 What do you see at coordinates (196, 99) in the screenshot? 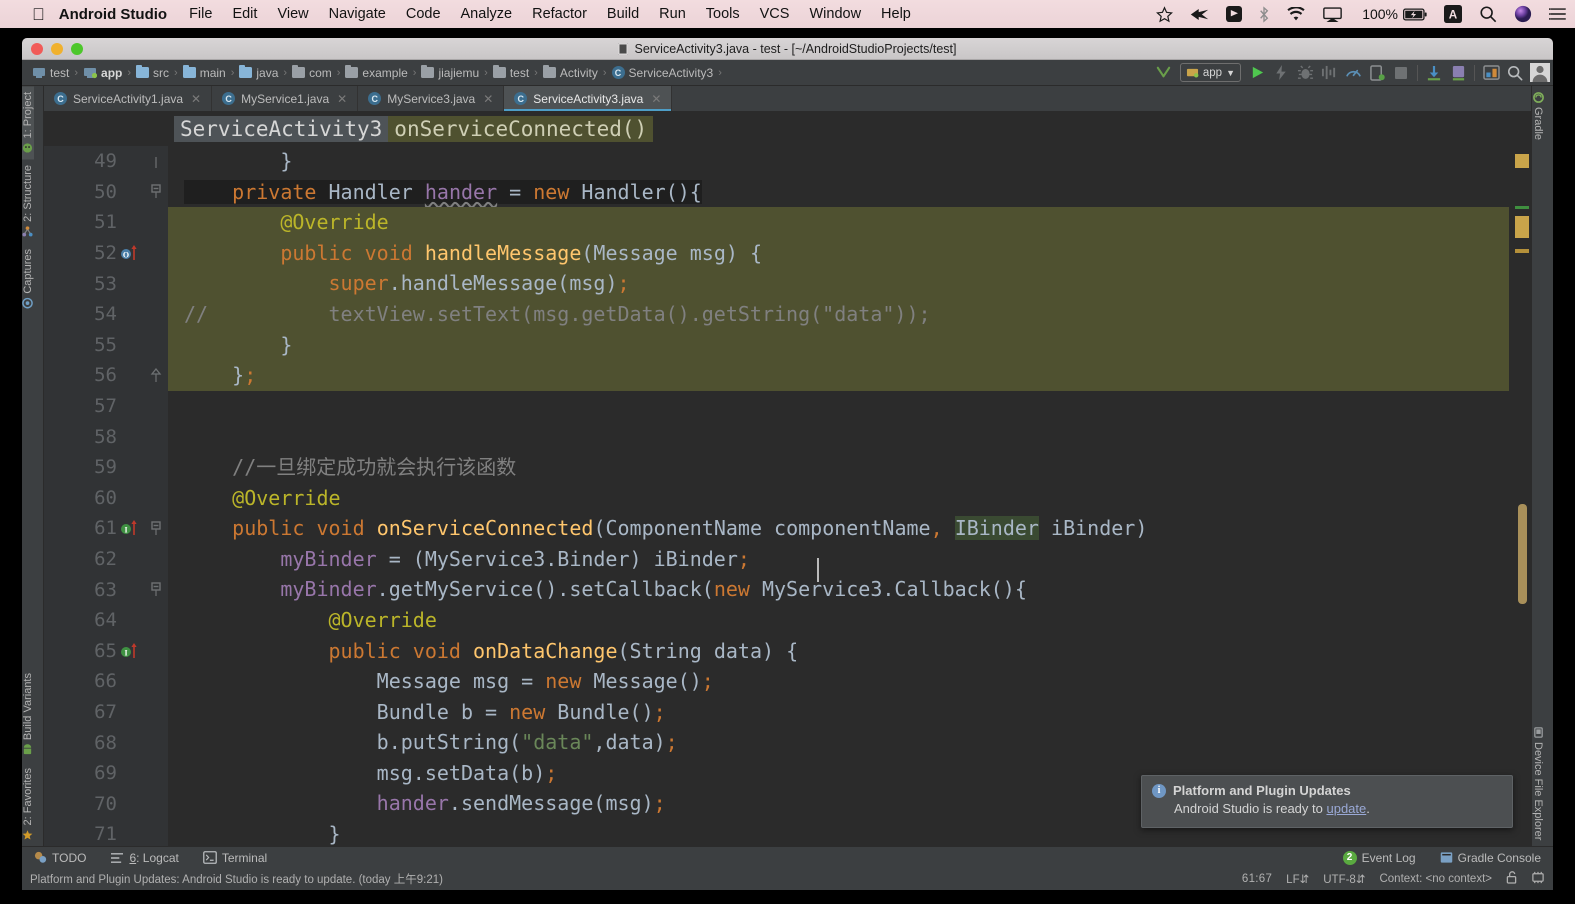
I see `close-icon: ✕` at bounding box center [196, 99].